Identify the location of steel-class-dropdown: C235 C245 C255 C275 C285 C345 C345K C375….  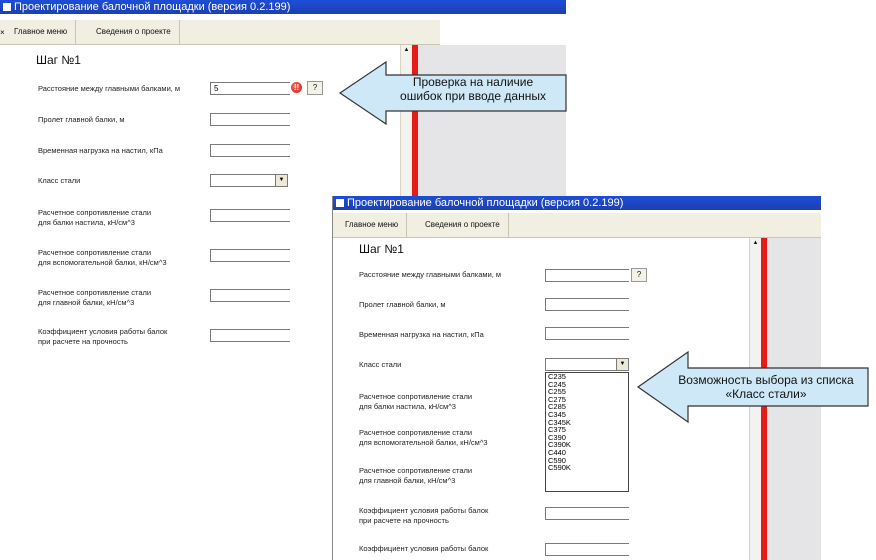
(587, 432).